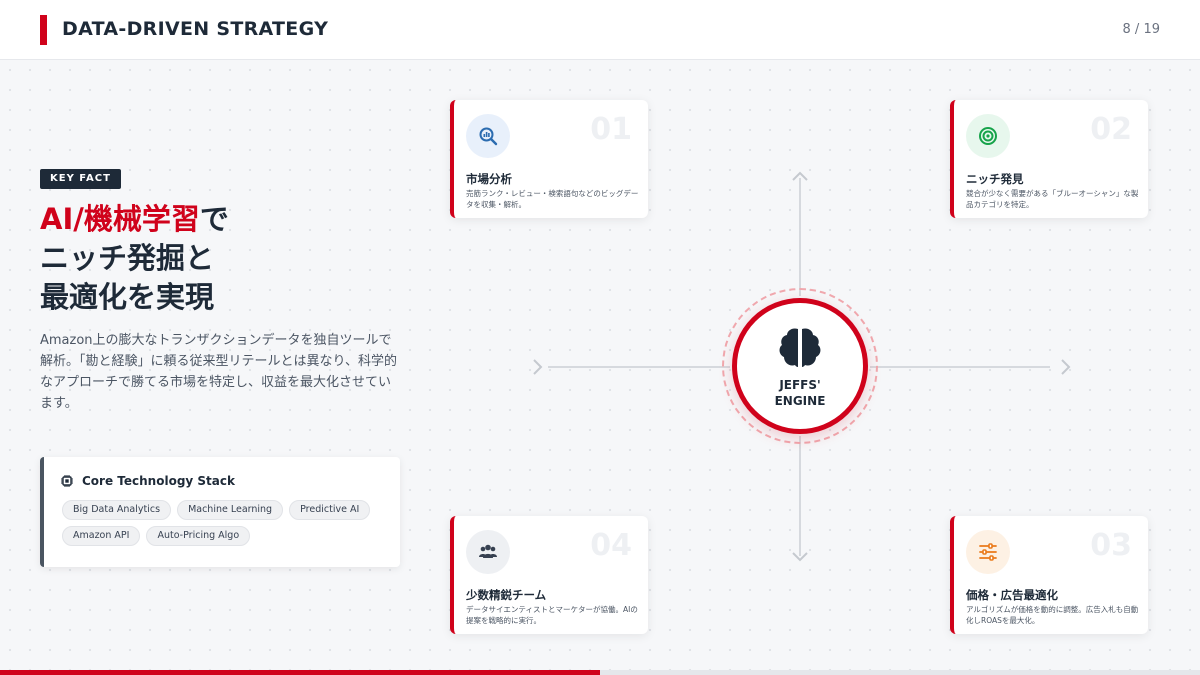 This screenshot has height=675, width=1200. Describe the element at coordinates (195, 29) in the screenshot. I see `slide-title: DATA-DRIVEN STRATEGY` at that location.